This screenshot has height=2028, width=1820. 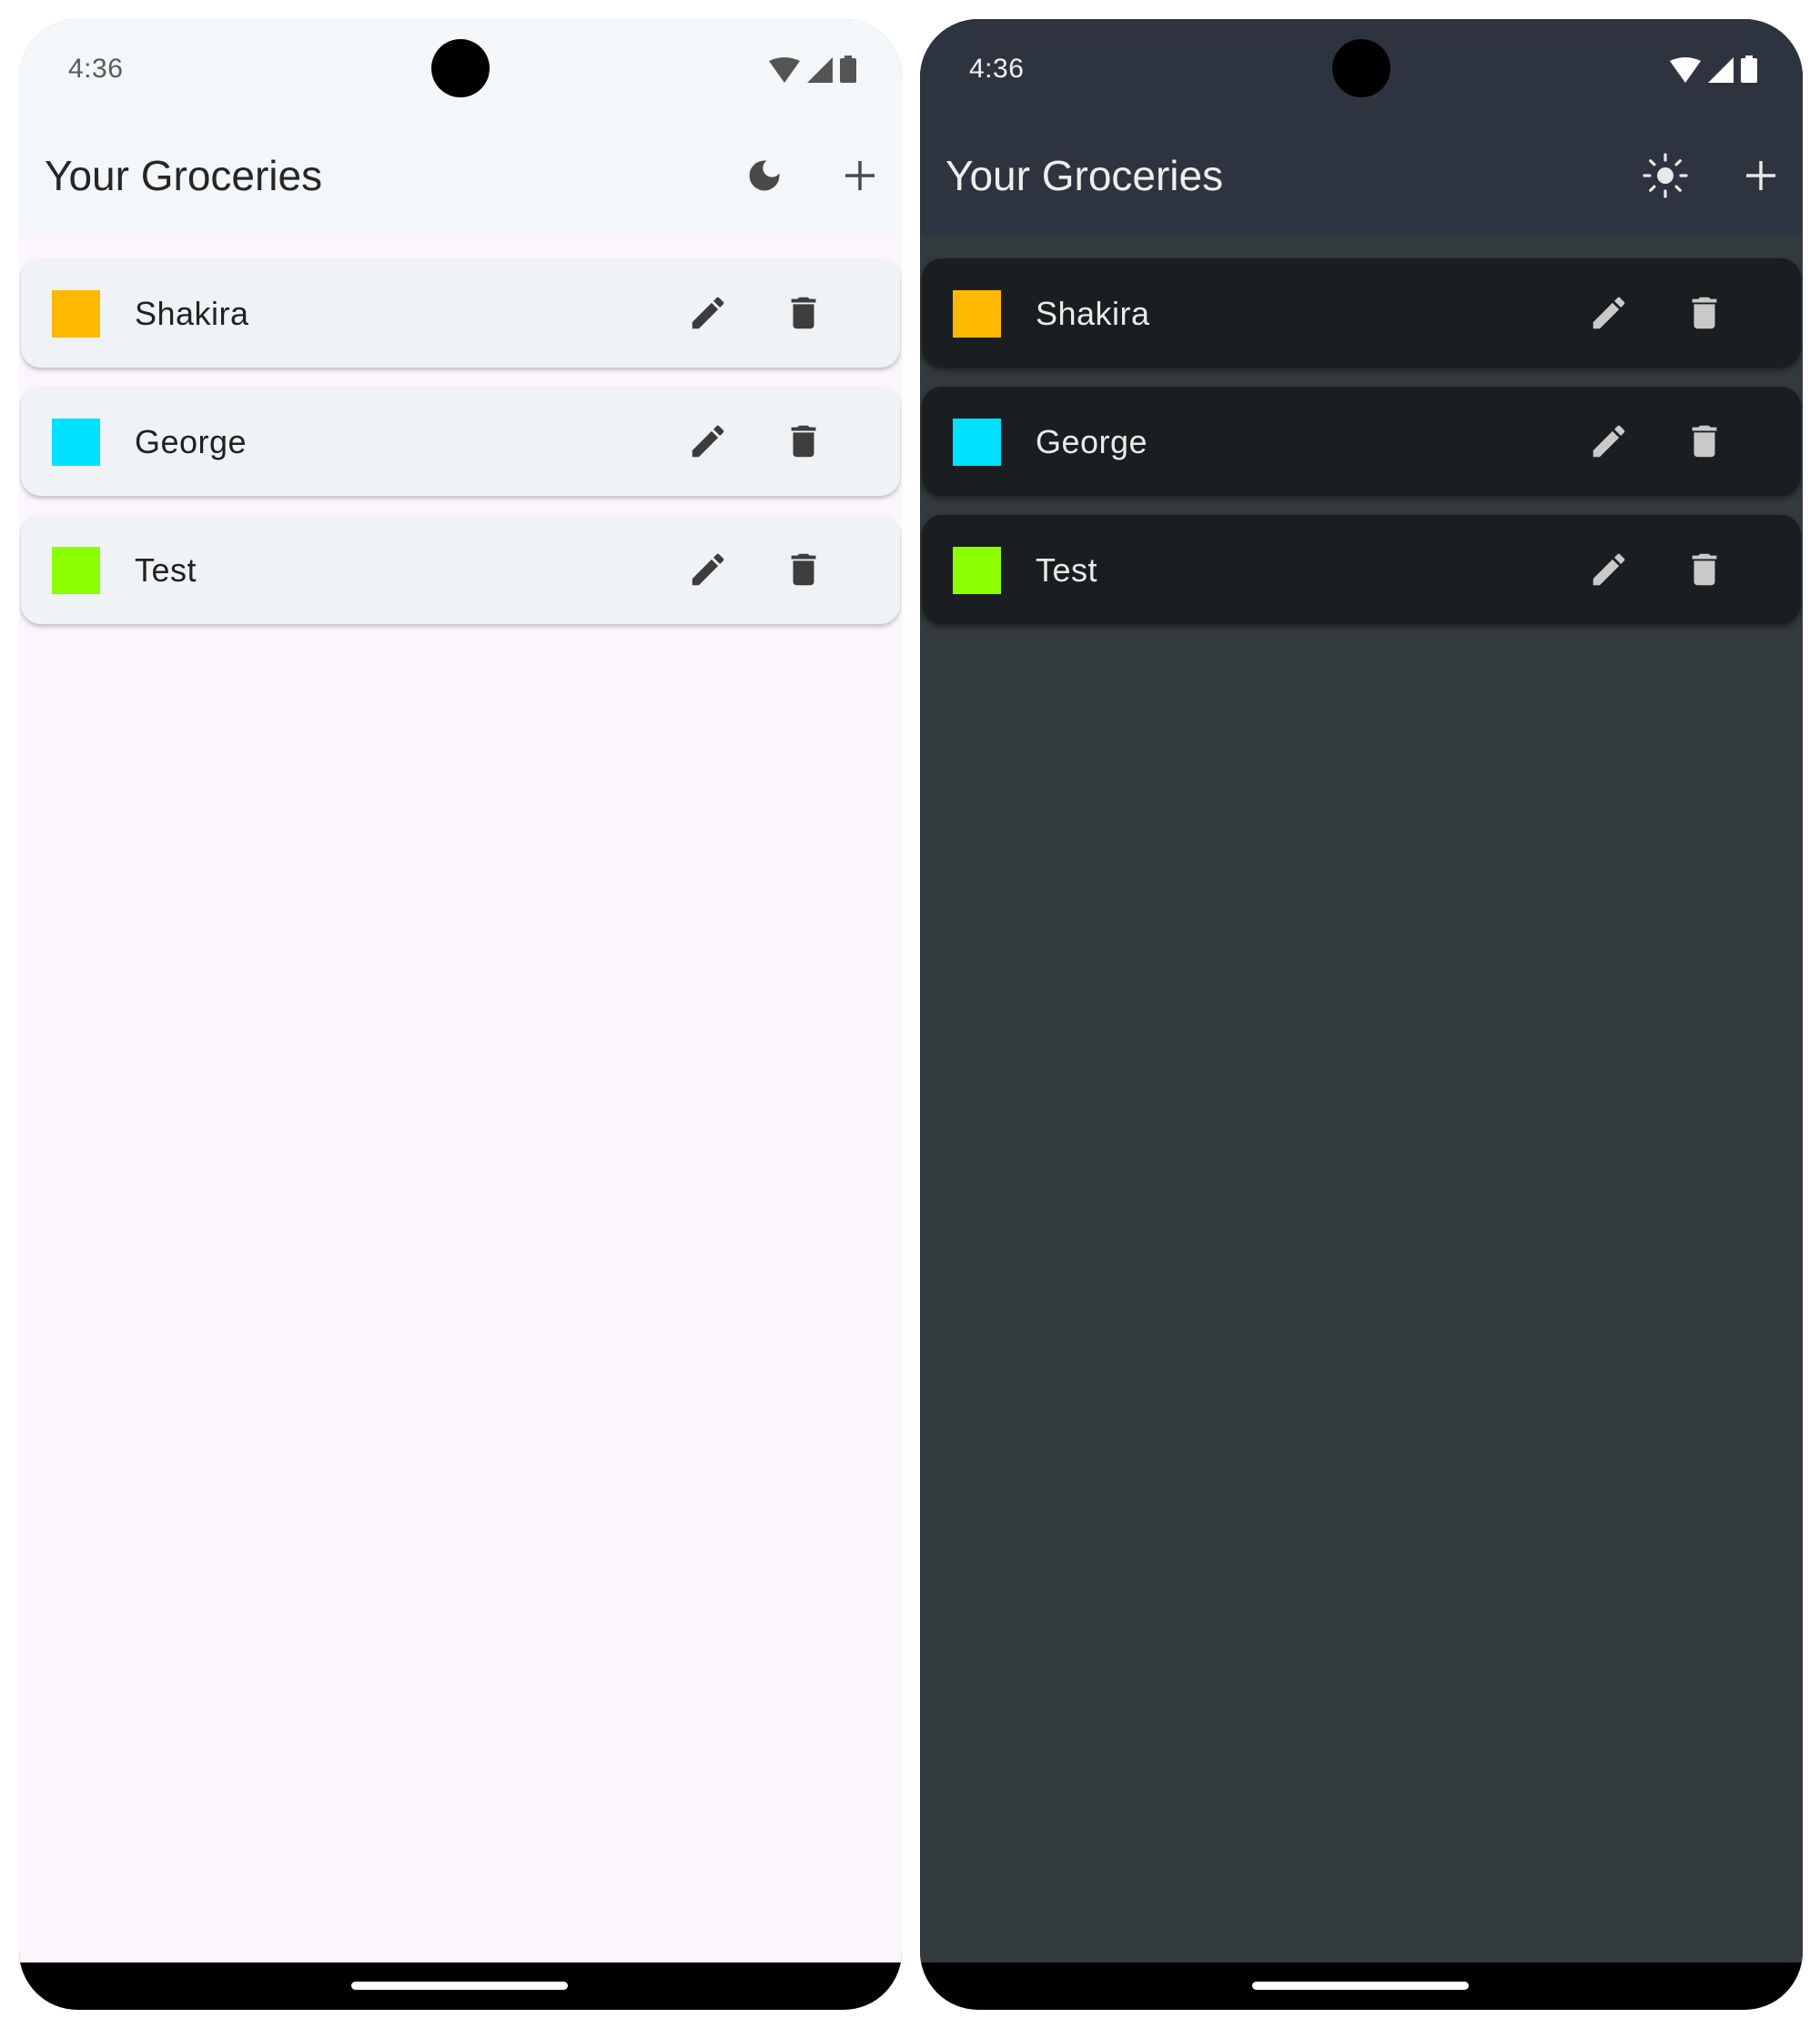 I want to click on moon-icon, so click(x=765, y=175).